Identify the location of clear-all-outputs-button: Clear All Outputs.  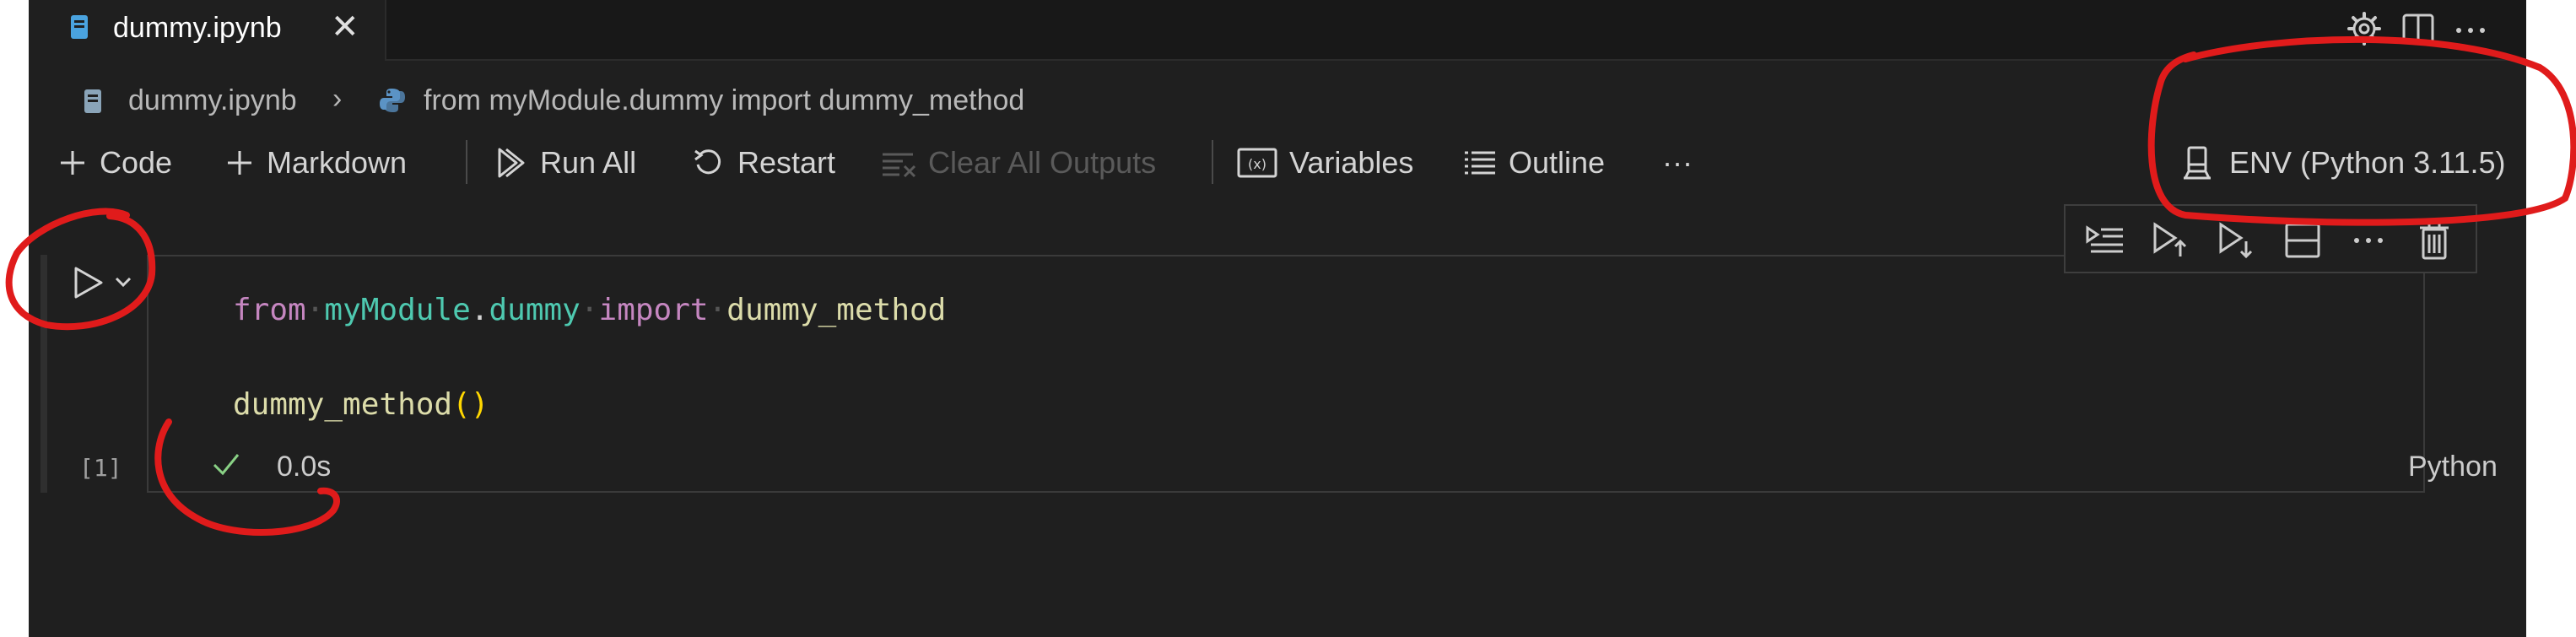
(1019, 163).